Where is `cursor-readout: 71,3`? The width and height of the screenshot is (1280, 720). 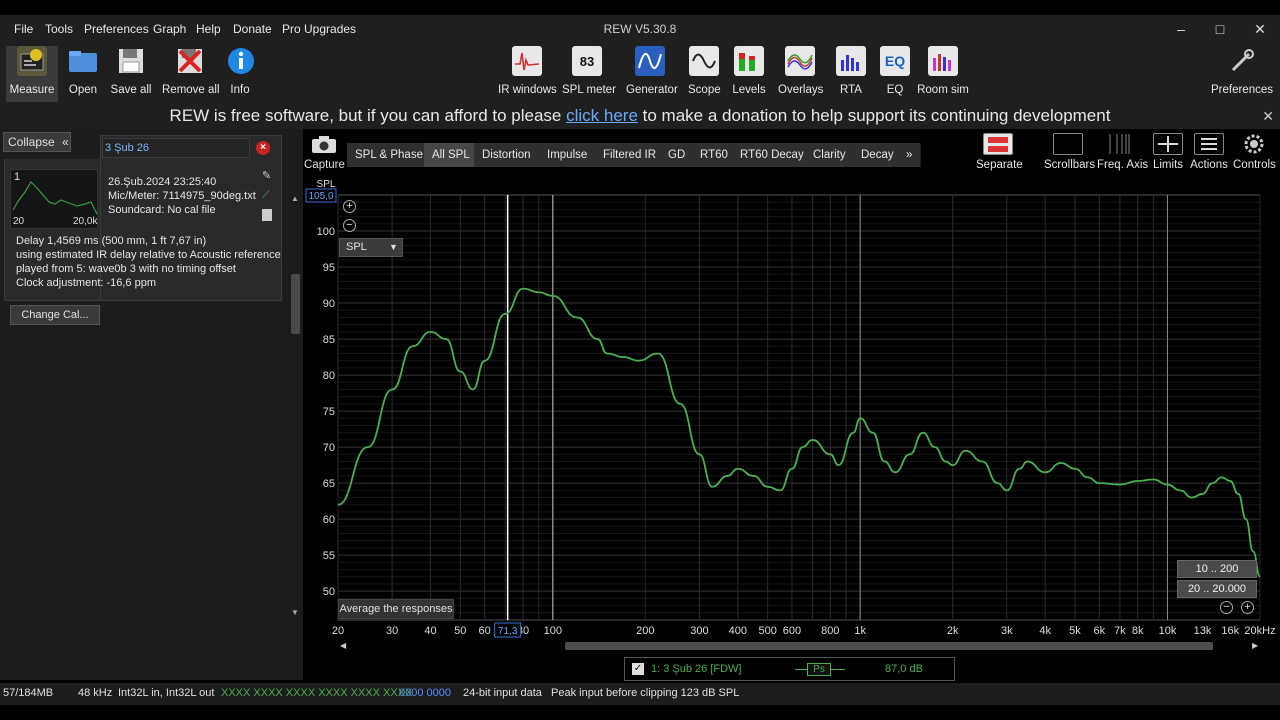 cursor-readout: 71,3 is located at coordinates (508, 631).